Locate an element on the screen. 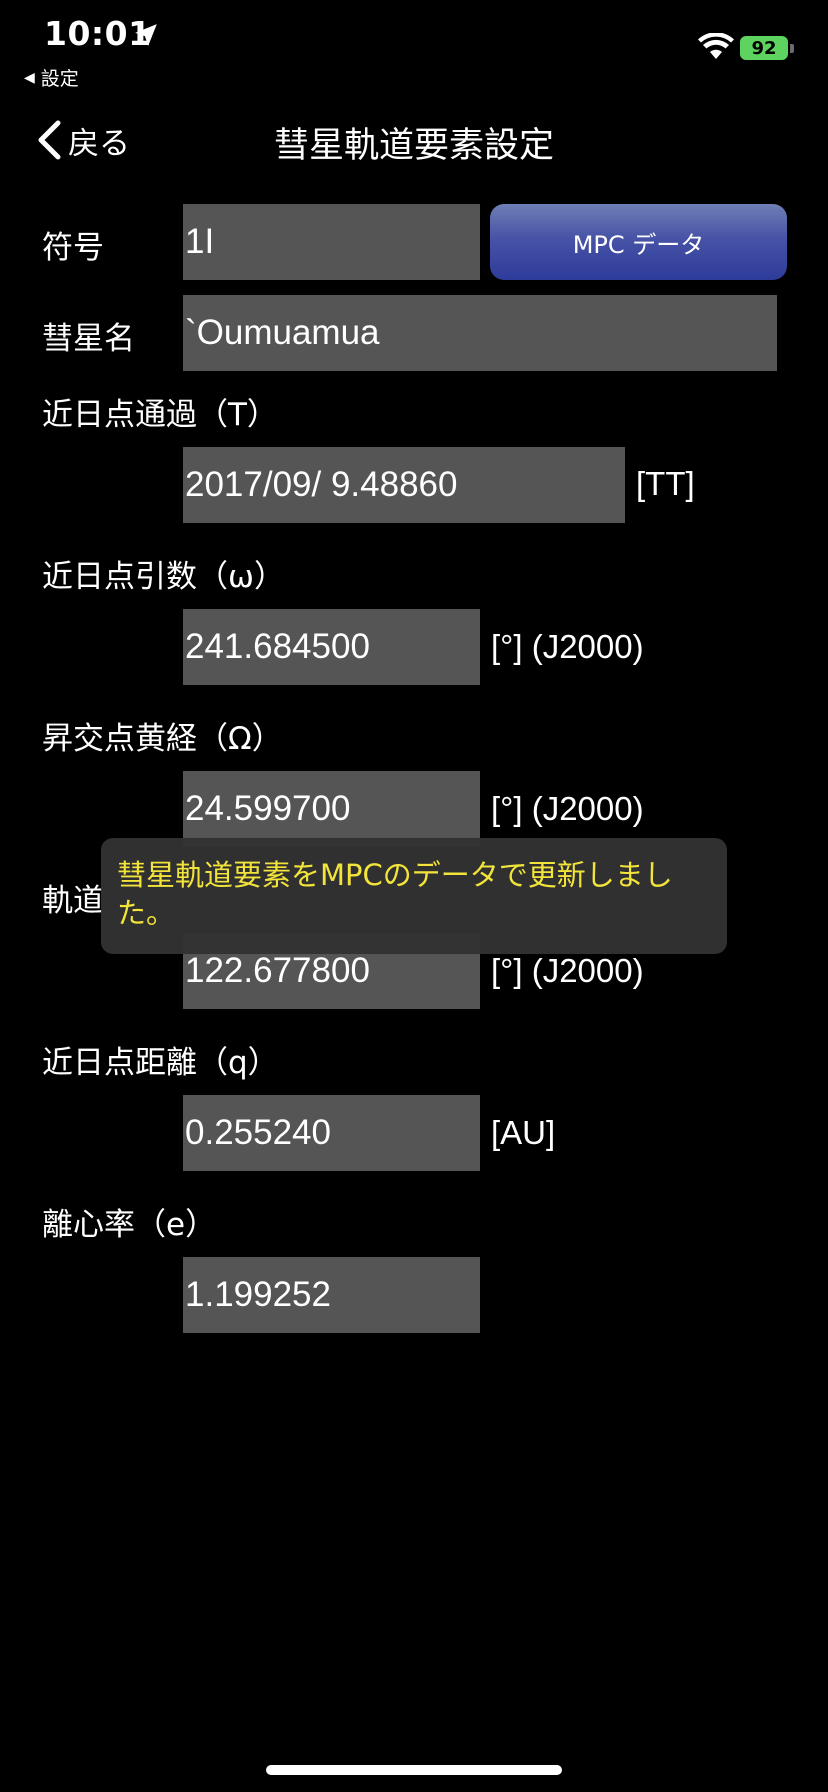 The height and width of the screenshot is (1792, 828). asc-node-label: 昇交点黄経（Ω） is located at coordinates (162, 739).